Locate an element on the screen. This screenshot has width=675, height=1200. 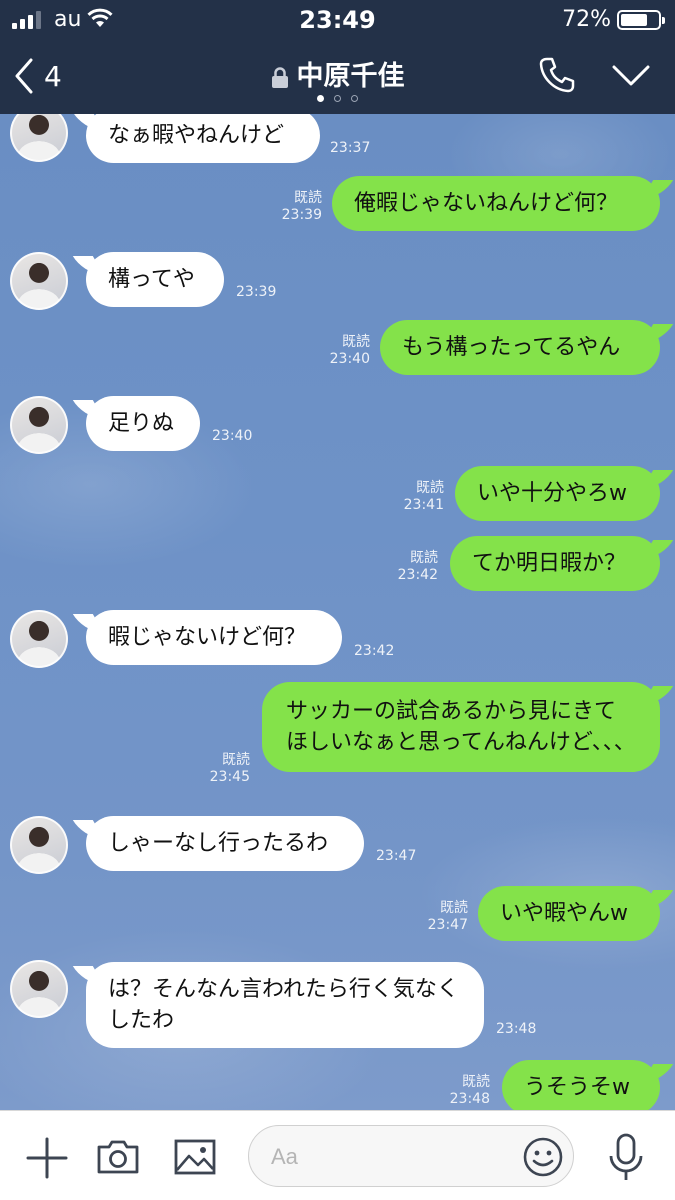
message-bubble: いや暇やんw is located at coordinates (569, 913).